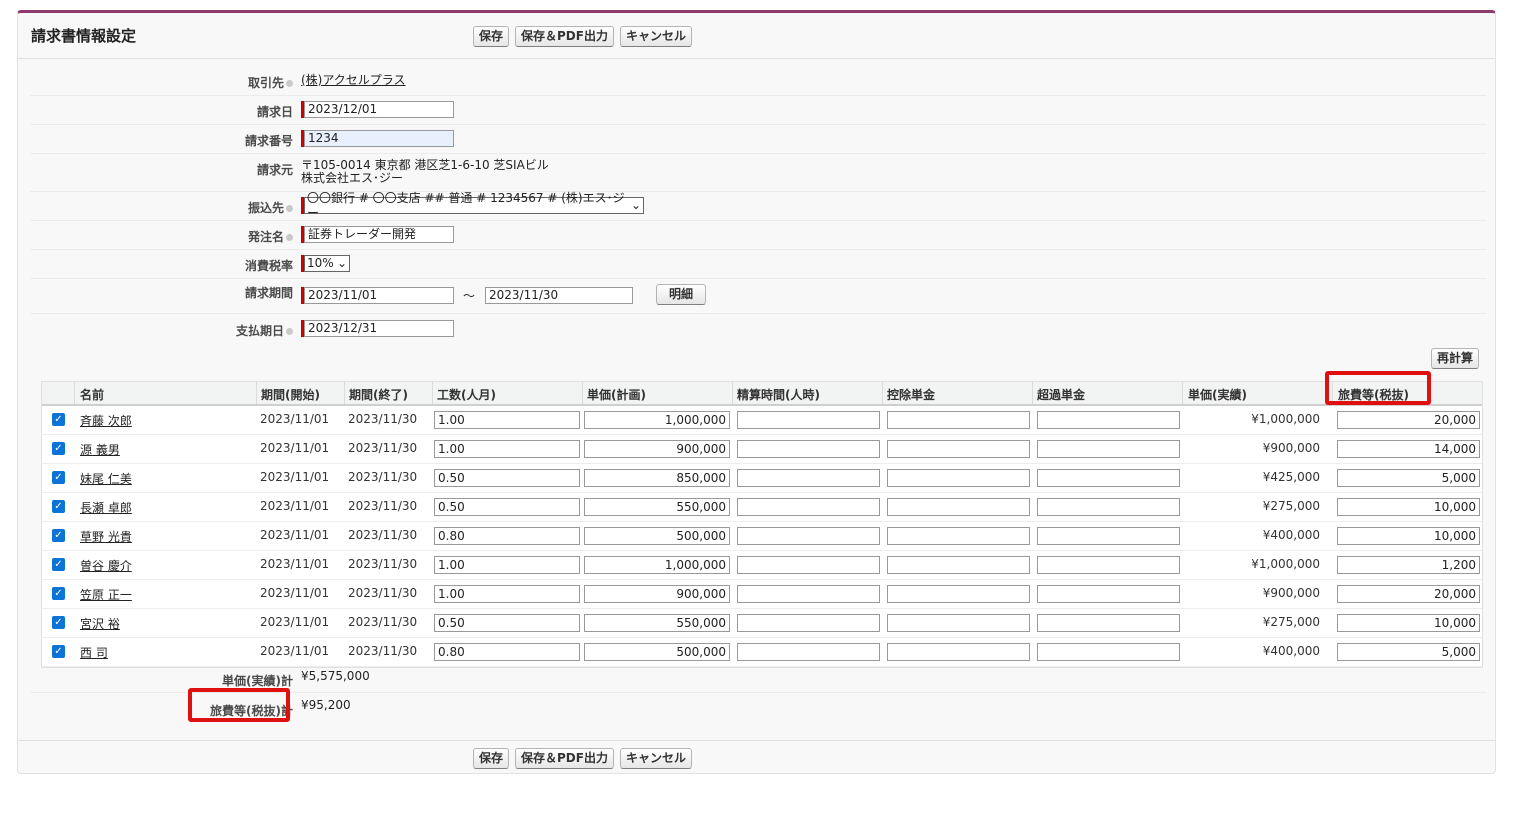 This screenshot has width=1517, height=814. What do you see at coordinates (559, 295) in the screenshot?
I see `period-to-input: 2023/11/30` at bounding box center [559, 295].